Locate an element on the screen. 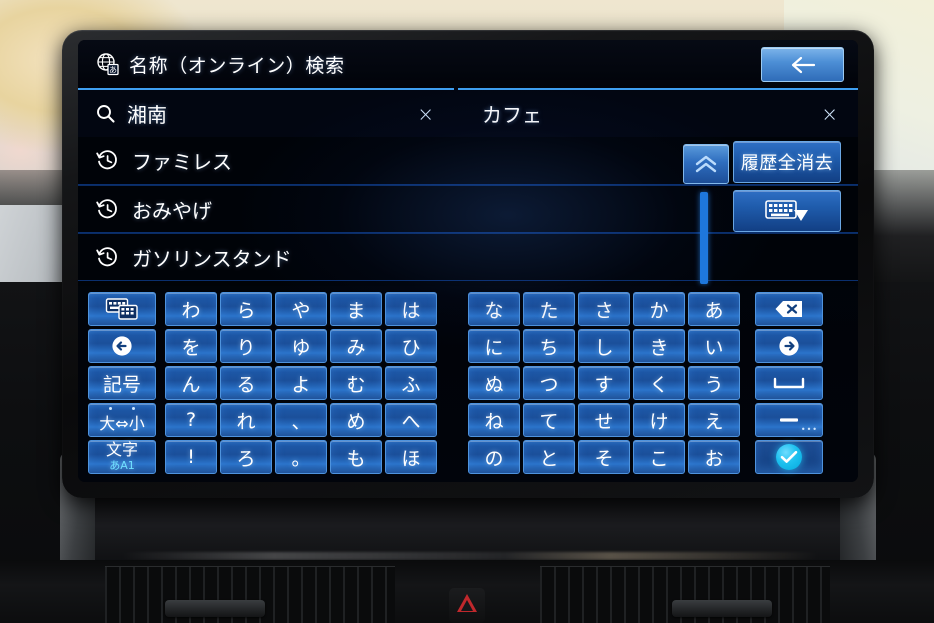 This screenshot has height=623, width=934. key-se: せ is located at coordinates (604, 420).